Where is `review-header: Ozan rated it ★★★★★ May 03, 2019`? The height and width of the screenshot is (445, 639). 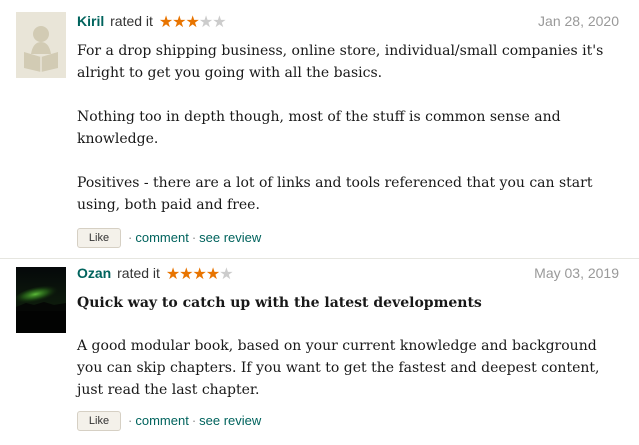
review-header: Ozan rated it ★★★★★ May 03, 2019 is located at coordinates (348, 273).